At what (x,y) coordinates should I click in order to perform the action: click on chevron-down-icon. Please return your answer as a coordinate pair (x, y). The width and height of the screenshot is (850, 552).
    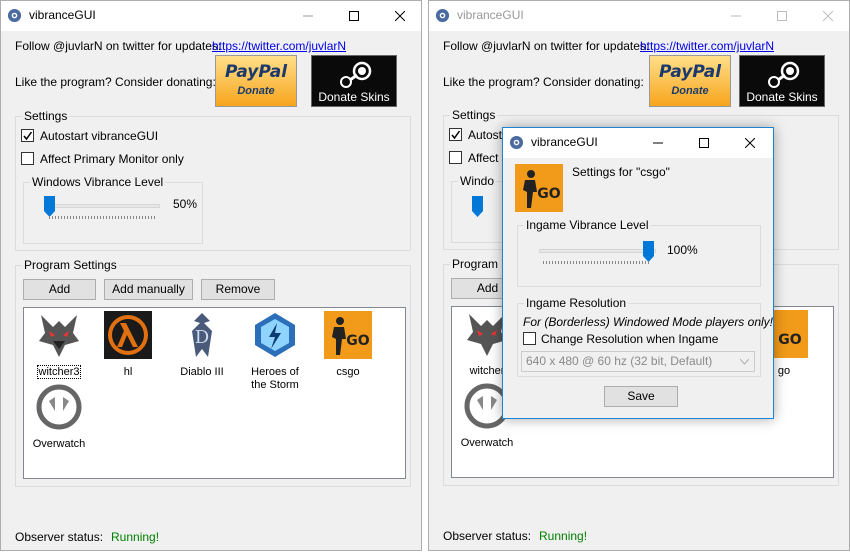
    Looking at the image, I should click on (744, 362).